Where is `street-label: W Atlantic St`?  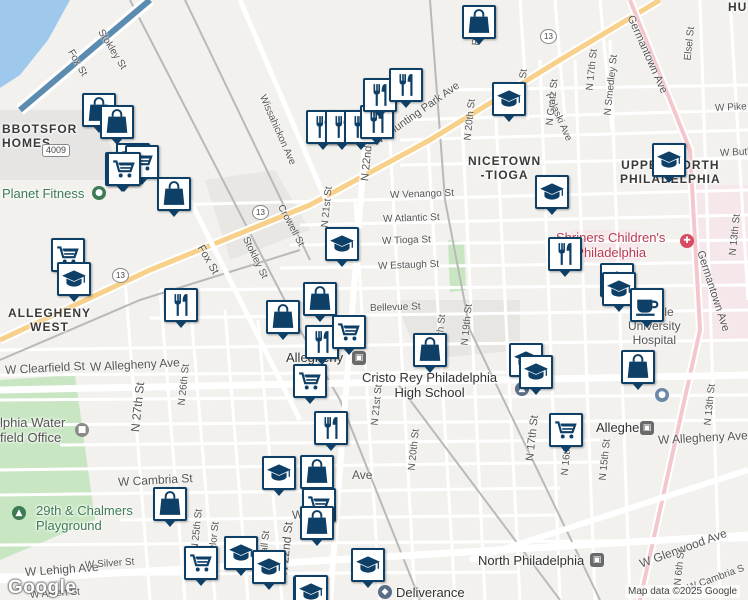 street-label: W Atlantic St is located at coordinates (411, 218).